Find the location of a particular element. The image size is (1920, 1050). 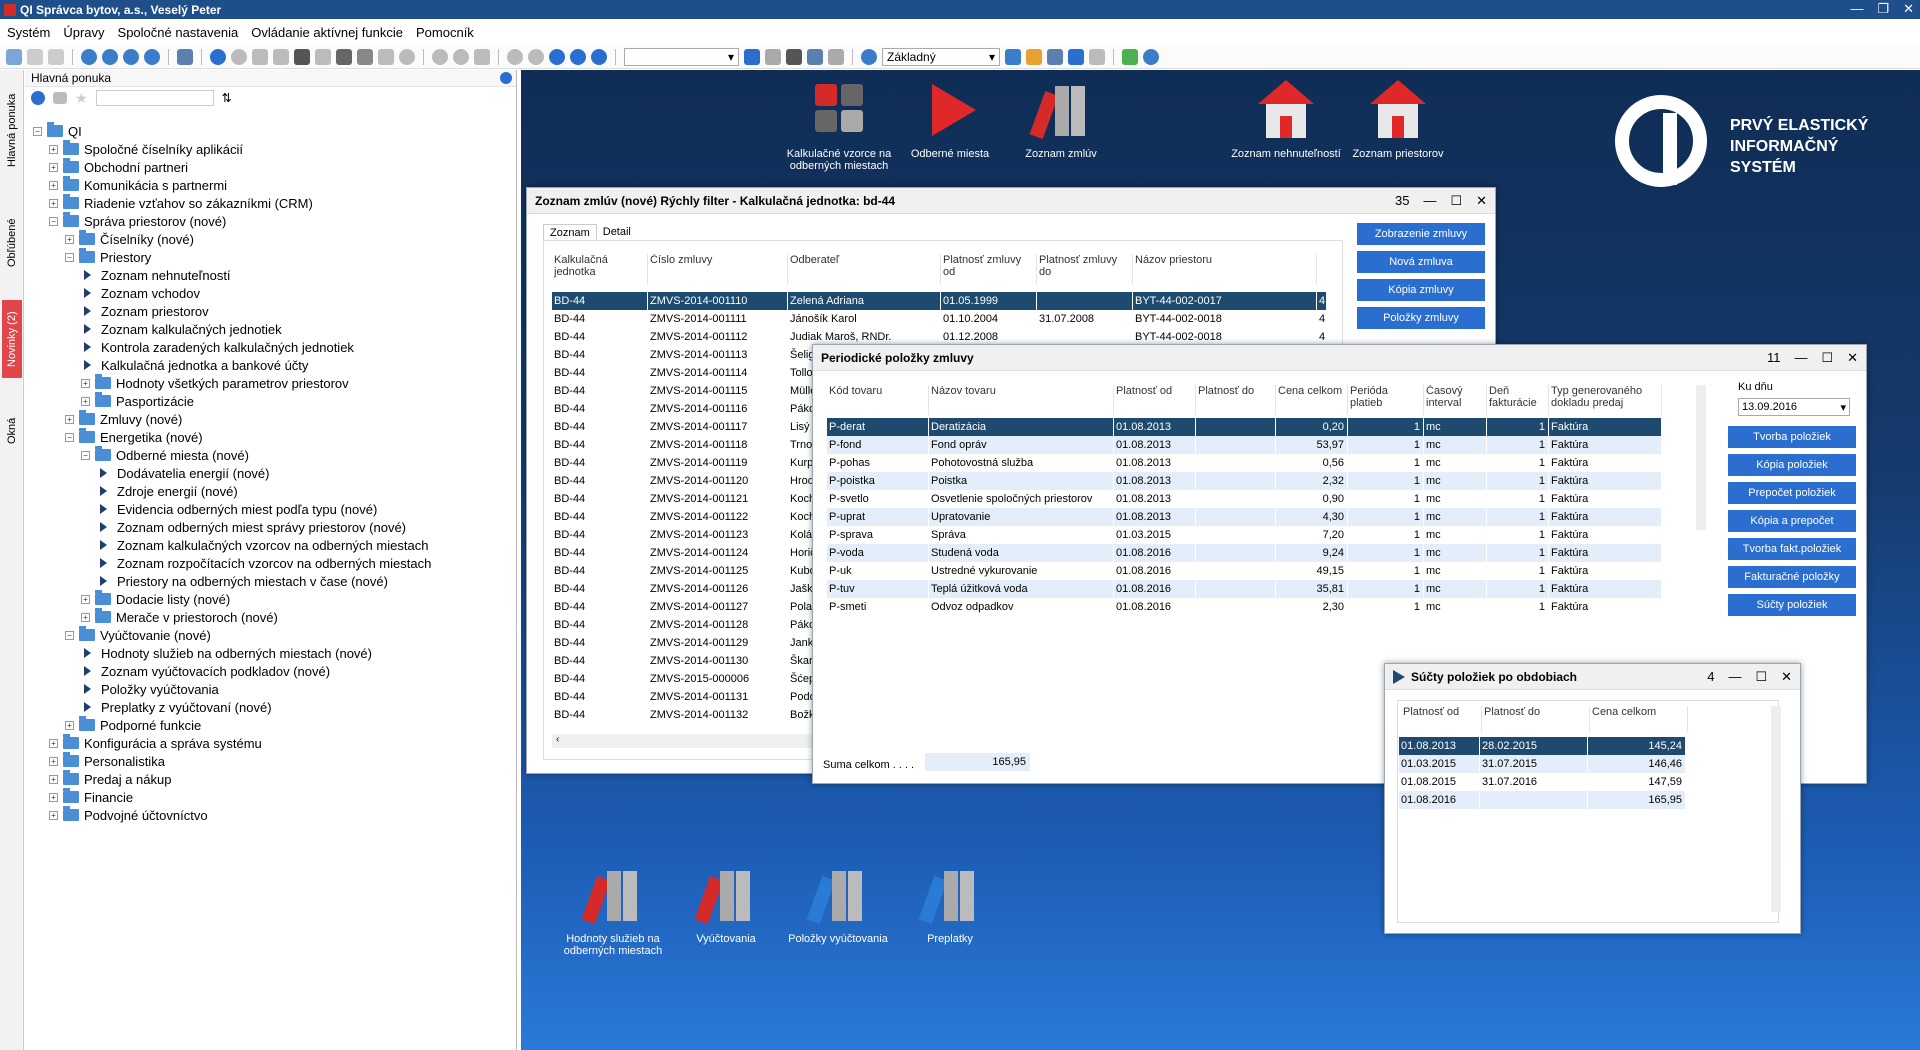

tree-node: + Konfigurácia a správa systému is located at coordinates (155, 743).